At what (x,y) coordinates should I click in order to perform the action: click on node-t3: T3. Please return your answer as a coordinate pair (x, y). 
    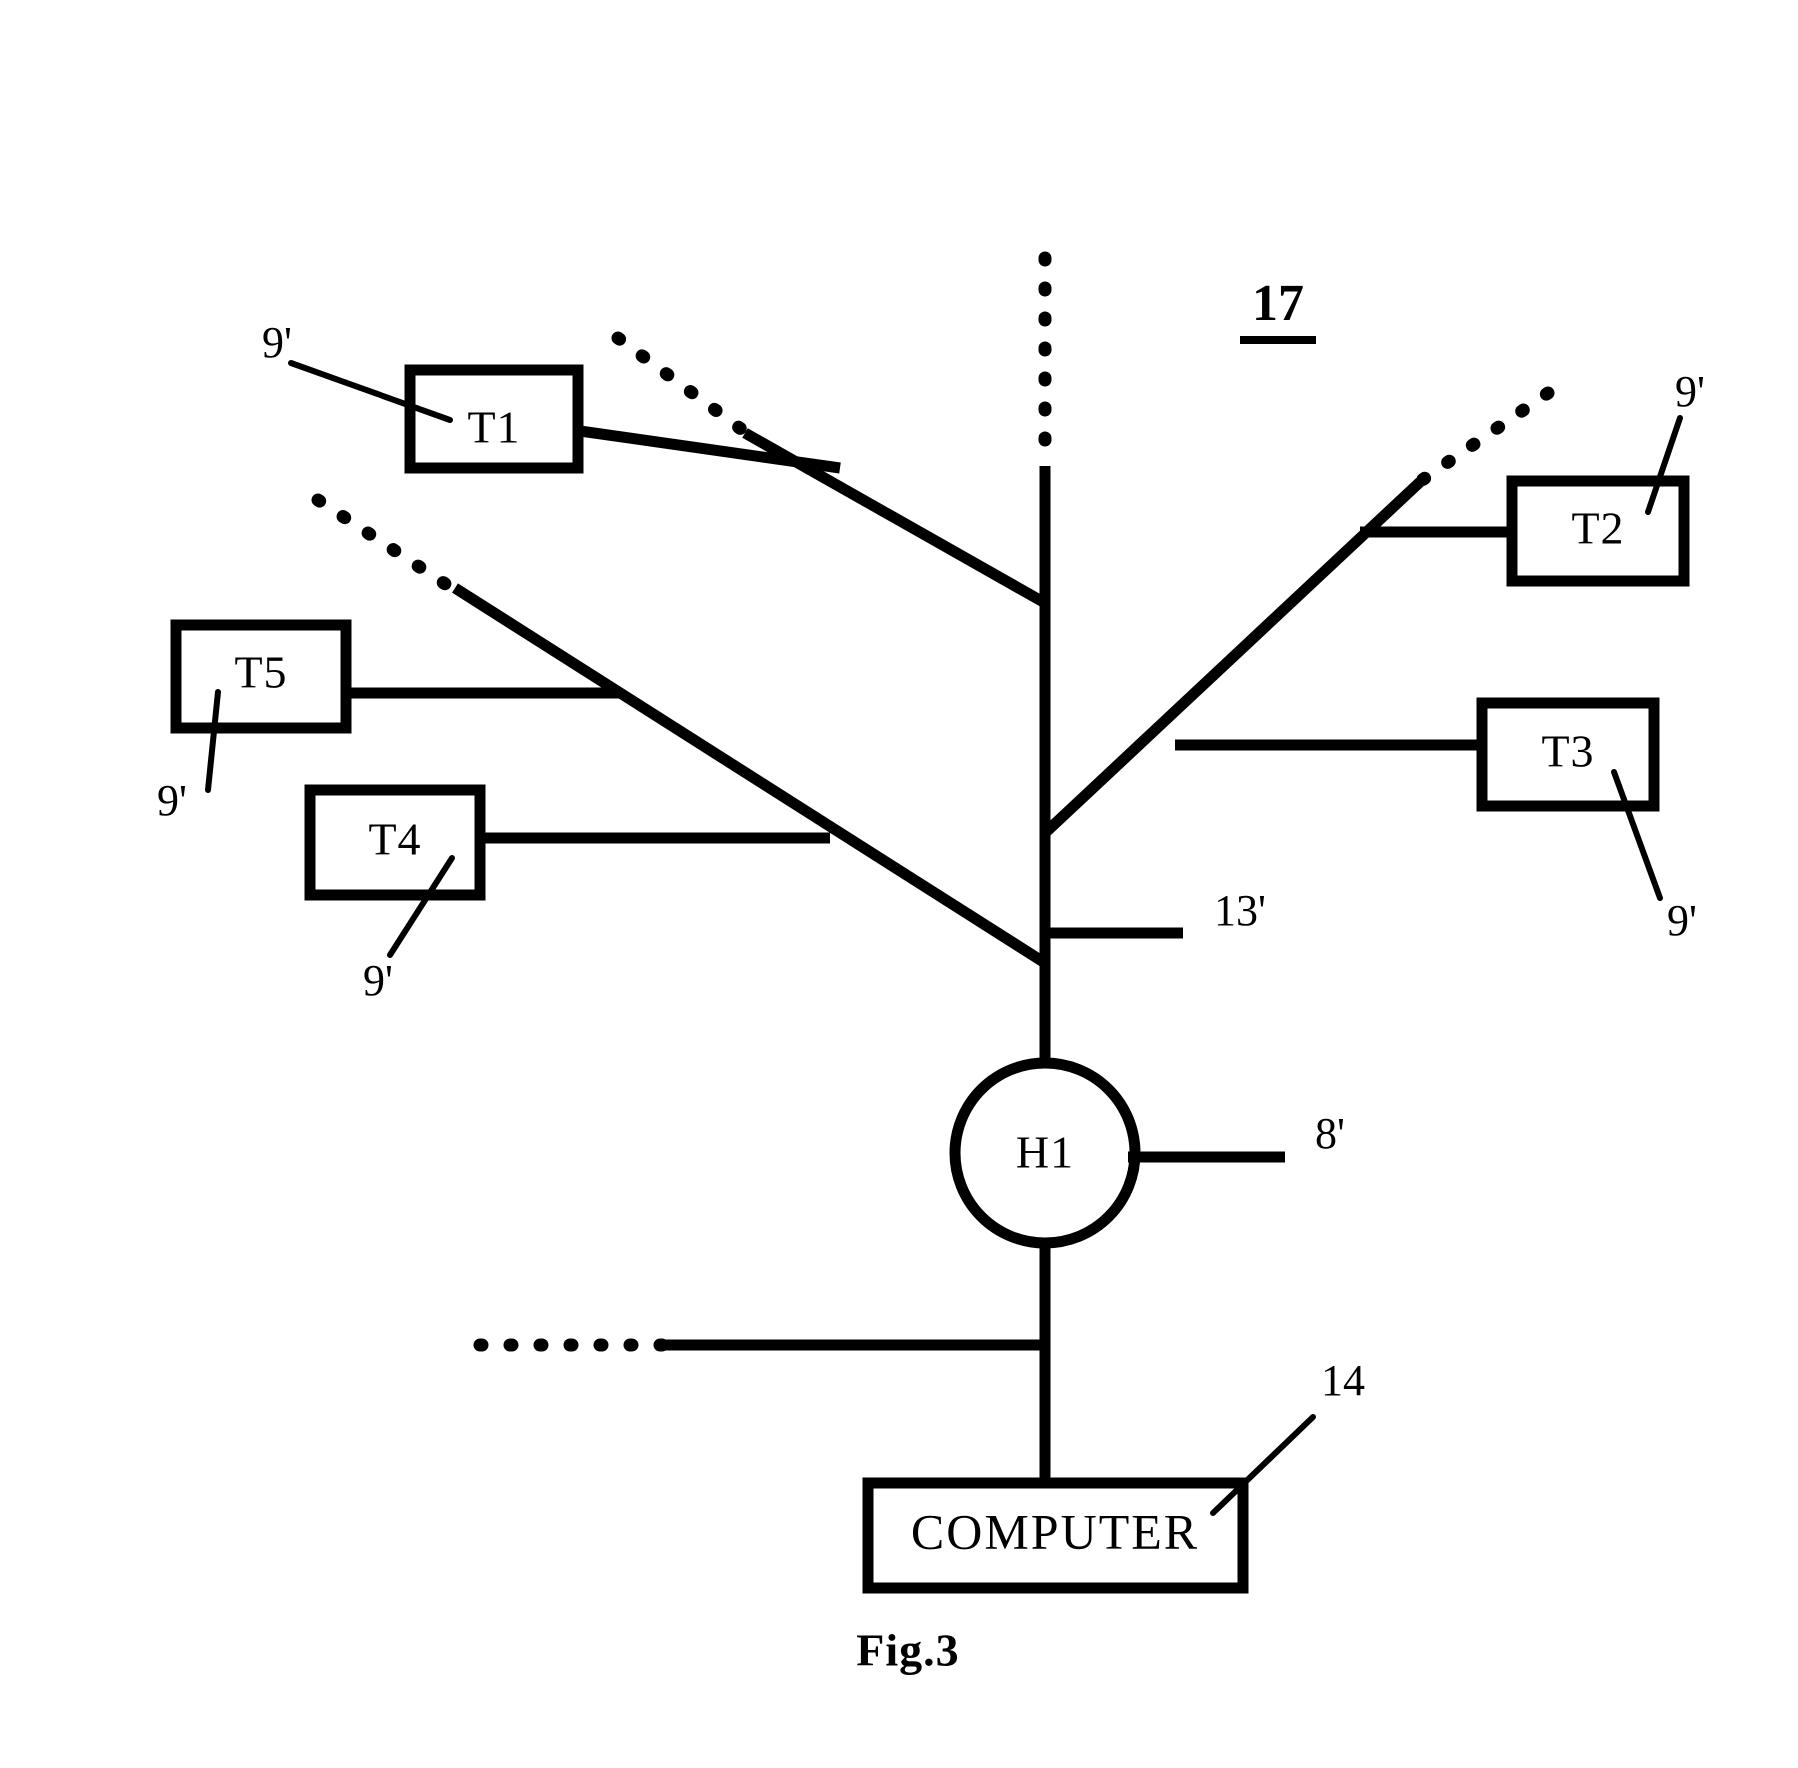
    Looking at the image, I should click on (1568, 754).